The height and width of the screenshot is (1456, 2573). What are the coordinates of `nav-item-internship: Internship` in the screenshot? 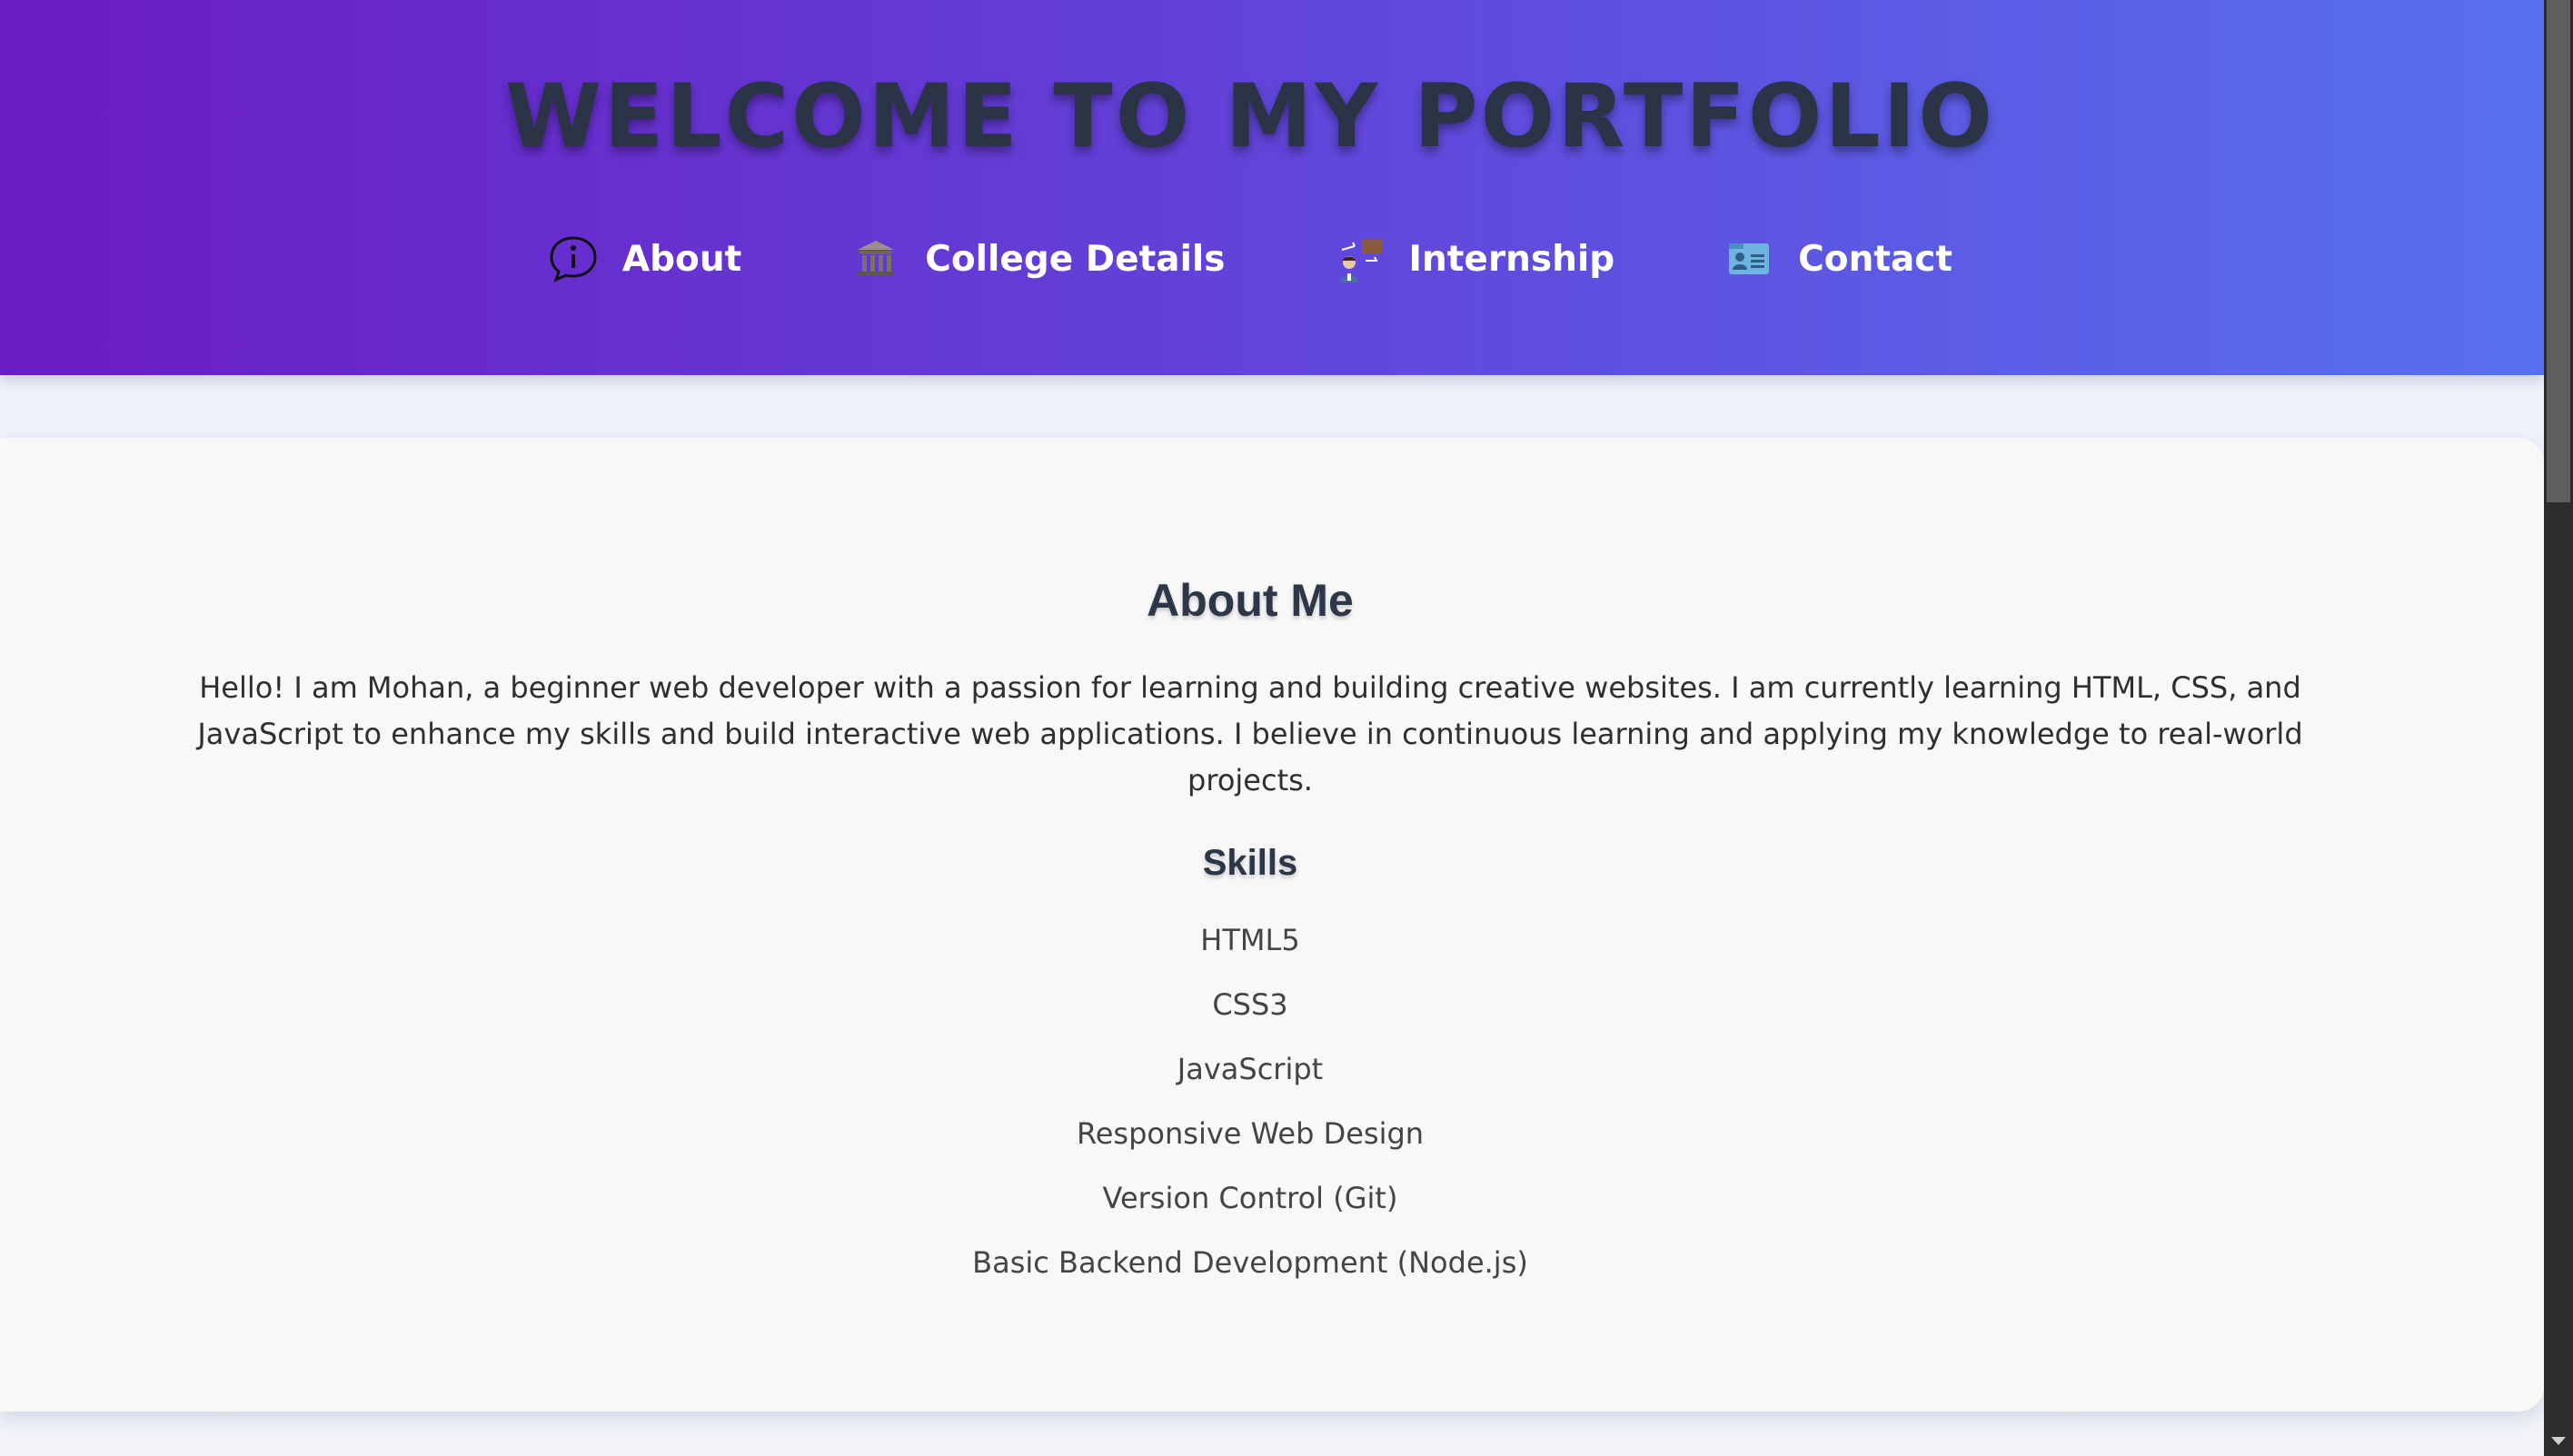 It's located at (1475, 259).